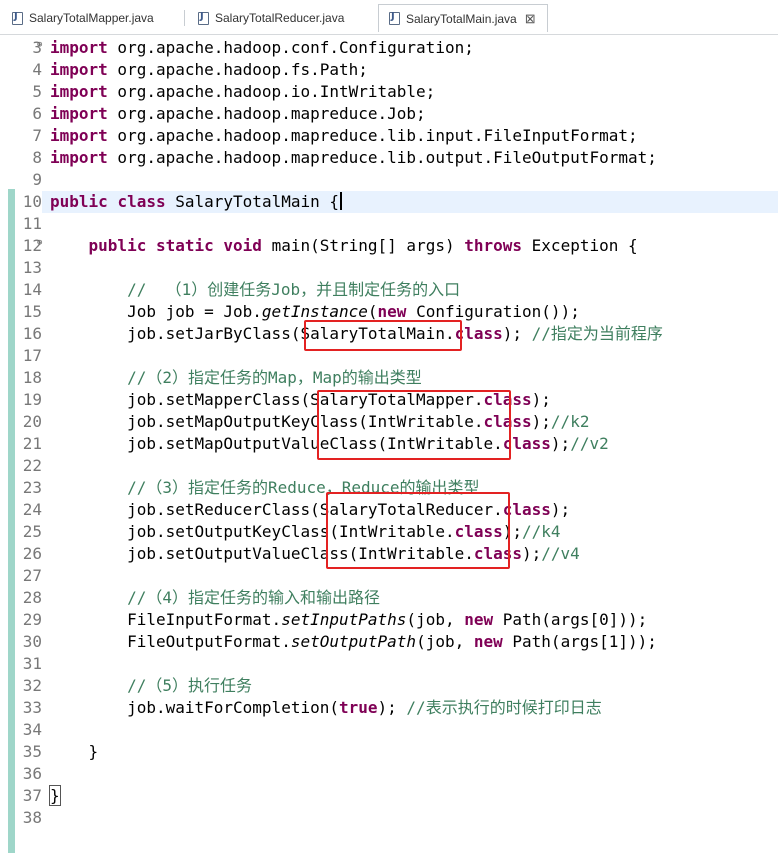 This screenshot has height=853, width=778. Describe the element at coordinates (166, 619) in the screenshot. I see `code-token: FileInputFormat.` at that location.